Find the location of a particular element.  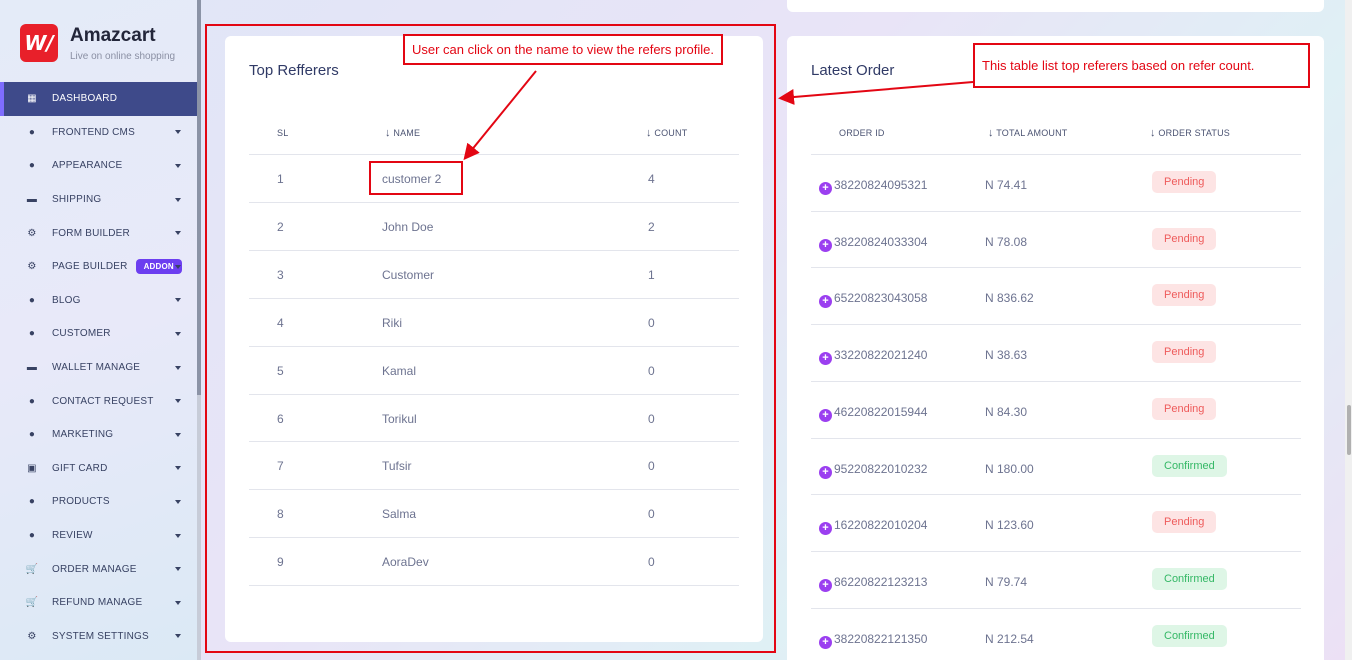

column-header-total-amount: ↓ TOTAL AMOUNT is located at coordinates (1028, 133).